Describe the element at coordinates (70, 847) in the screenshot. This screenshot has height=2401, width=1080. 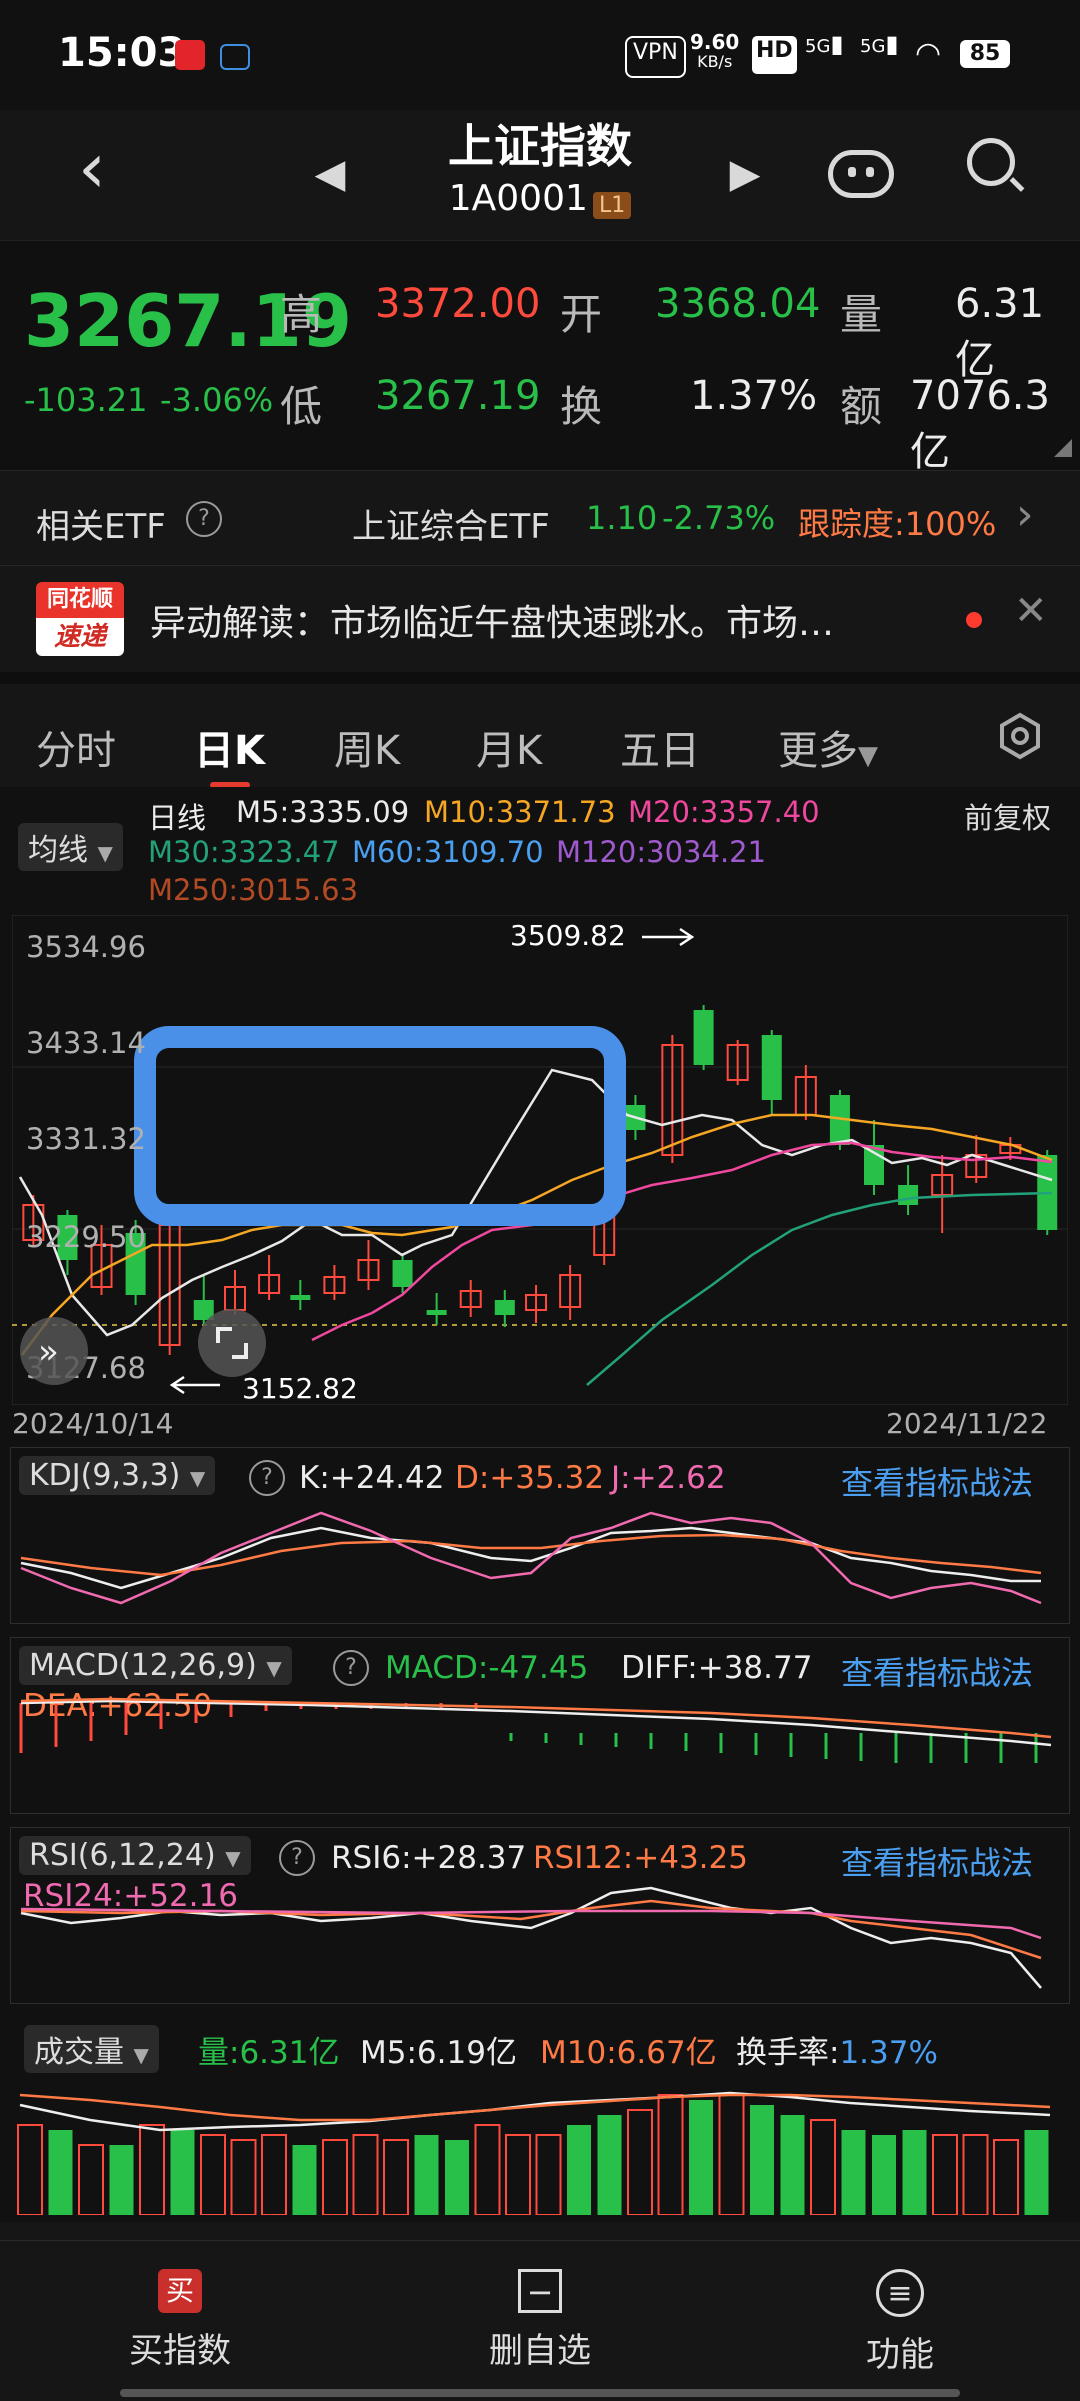
I see `ma-dropdown: 均线 ▼` at that location.